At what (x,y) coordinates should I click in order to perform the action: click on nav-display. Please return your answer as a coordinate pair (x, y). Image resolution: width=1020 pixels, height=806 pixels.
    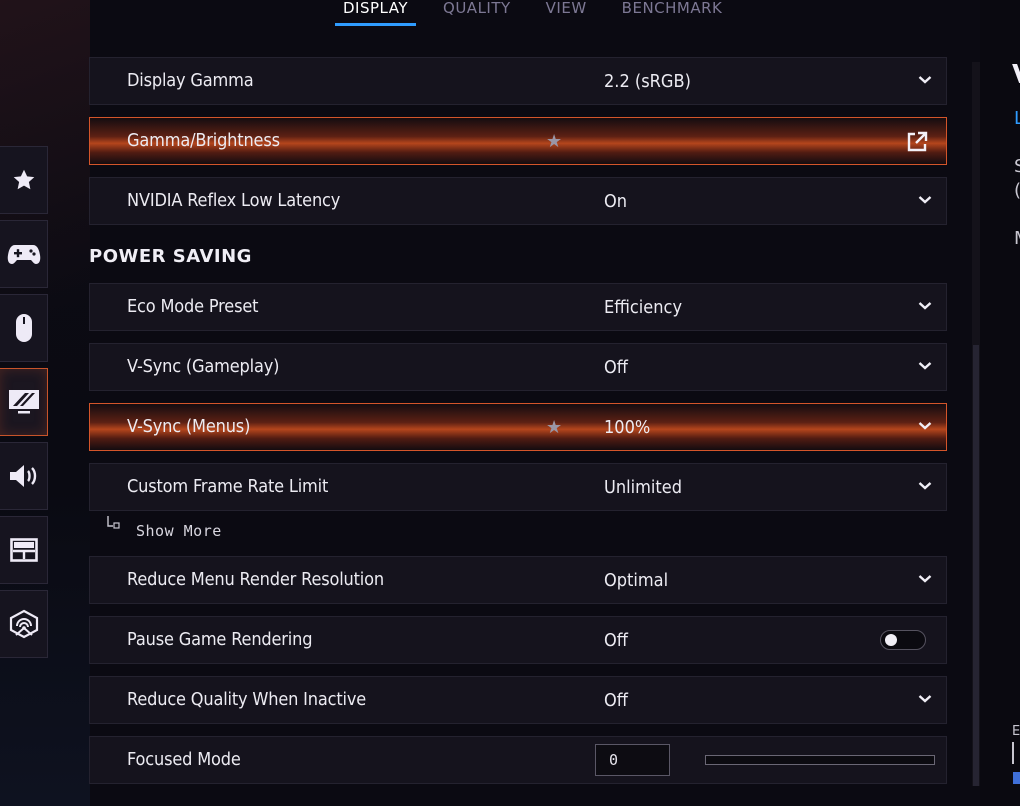
    Looking at the image, I should click on (24, 402).